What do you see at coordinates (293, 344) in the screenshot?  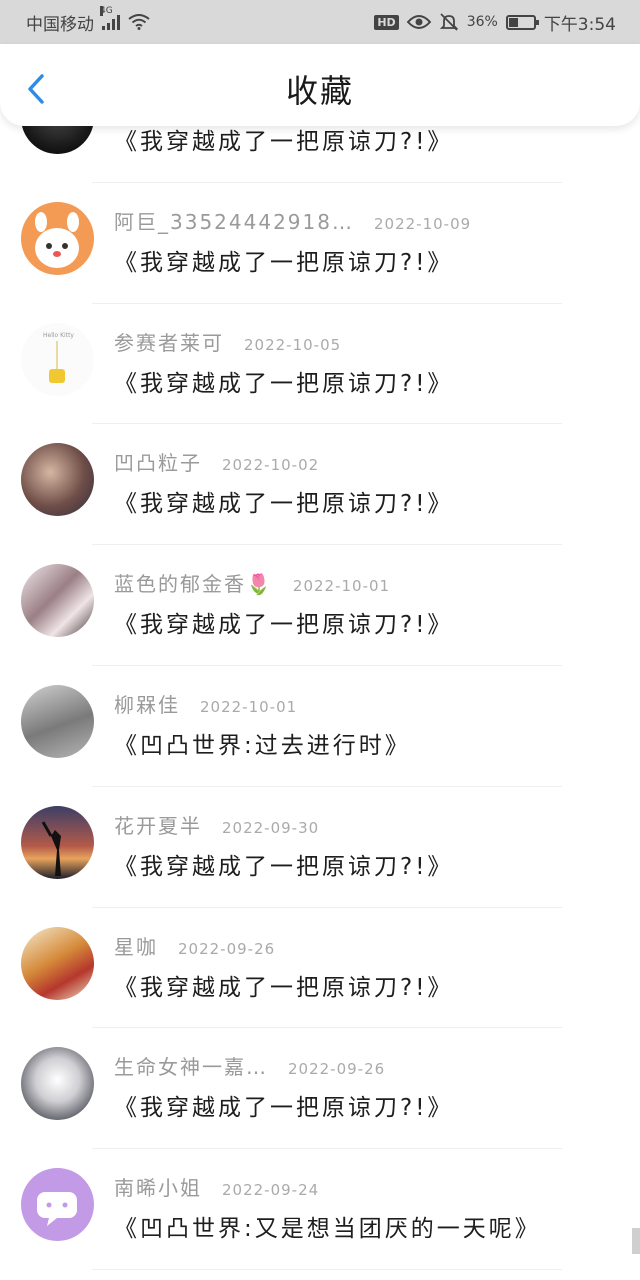 I see `item-date: 2022-10-05` at bounding box center [293, 344].